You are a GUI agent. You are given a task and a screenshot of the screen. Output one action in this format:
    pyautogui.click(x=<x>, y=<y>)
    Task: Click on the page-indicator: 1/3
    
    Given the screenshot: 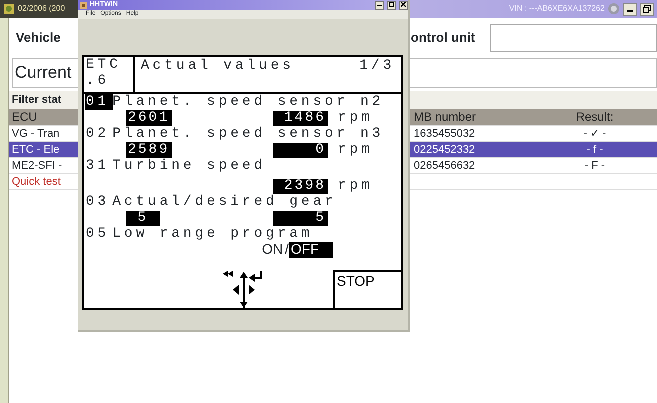 What is the action you would take?
    pyautogui.click(x=377, y=66)
    